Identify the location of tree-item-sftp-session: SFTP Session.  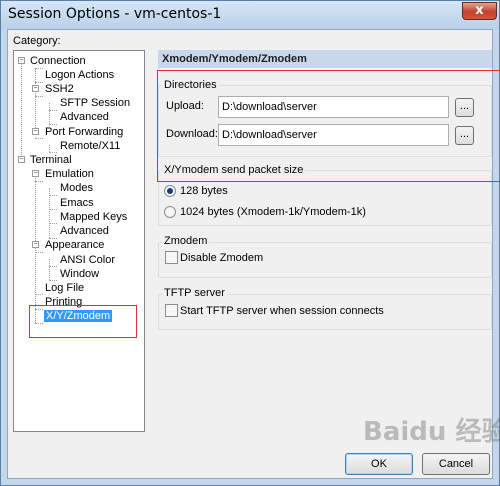
(95, 103).